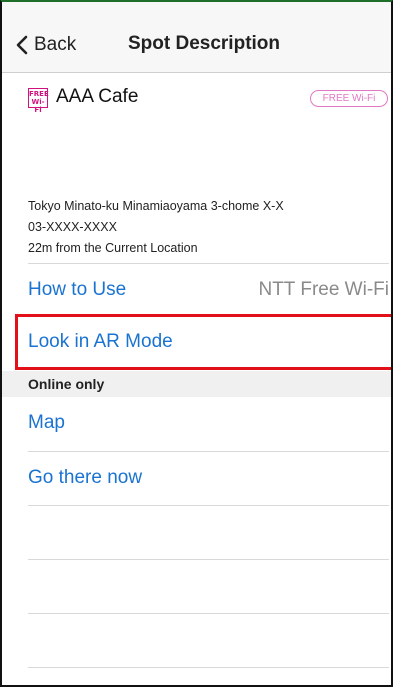  I want to click on map-row: Map, so click(208, 424).